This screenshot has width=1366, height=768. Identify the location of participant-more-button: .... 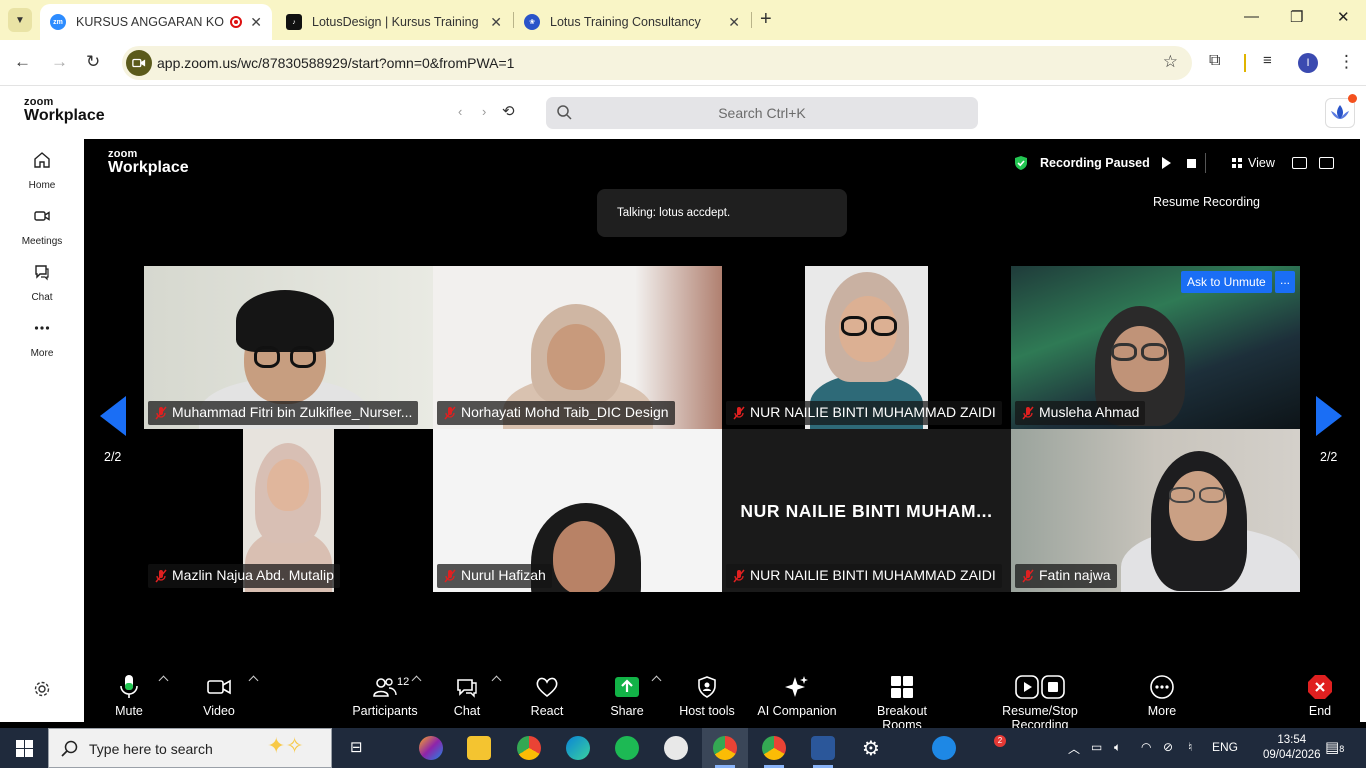
(1285, 282).